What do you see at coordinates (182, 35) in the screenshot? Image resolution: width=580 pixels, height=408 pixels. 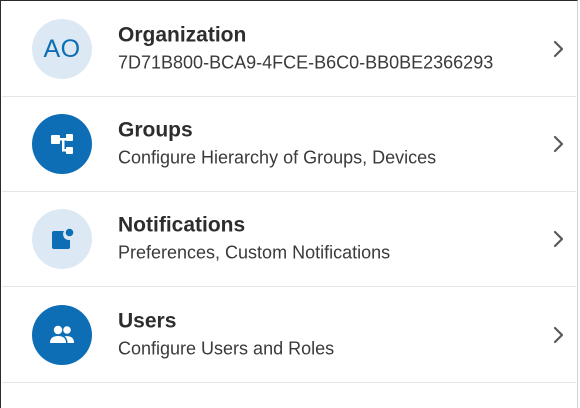 I see `settings-item-title: Organization` at bounding box center [182, 35].